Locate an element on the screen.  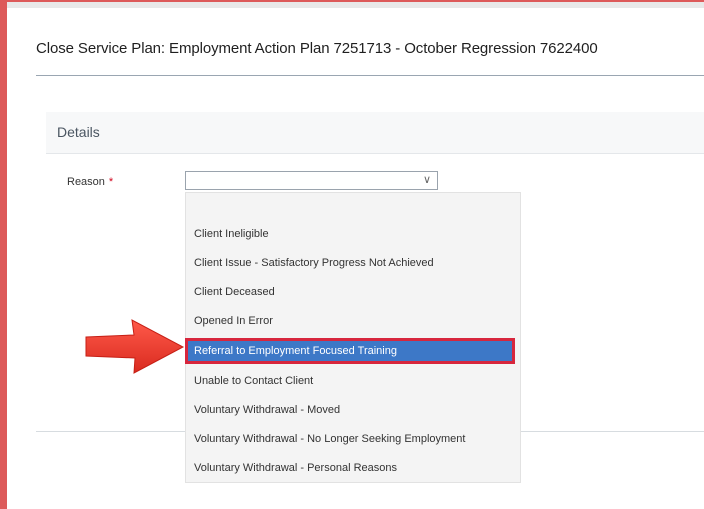
dropdown-option-highlighted: Referral to Employment Focused Training is located at coordinates (350, 351).